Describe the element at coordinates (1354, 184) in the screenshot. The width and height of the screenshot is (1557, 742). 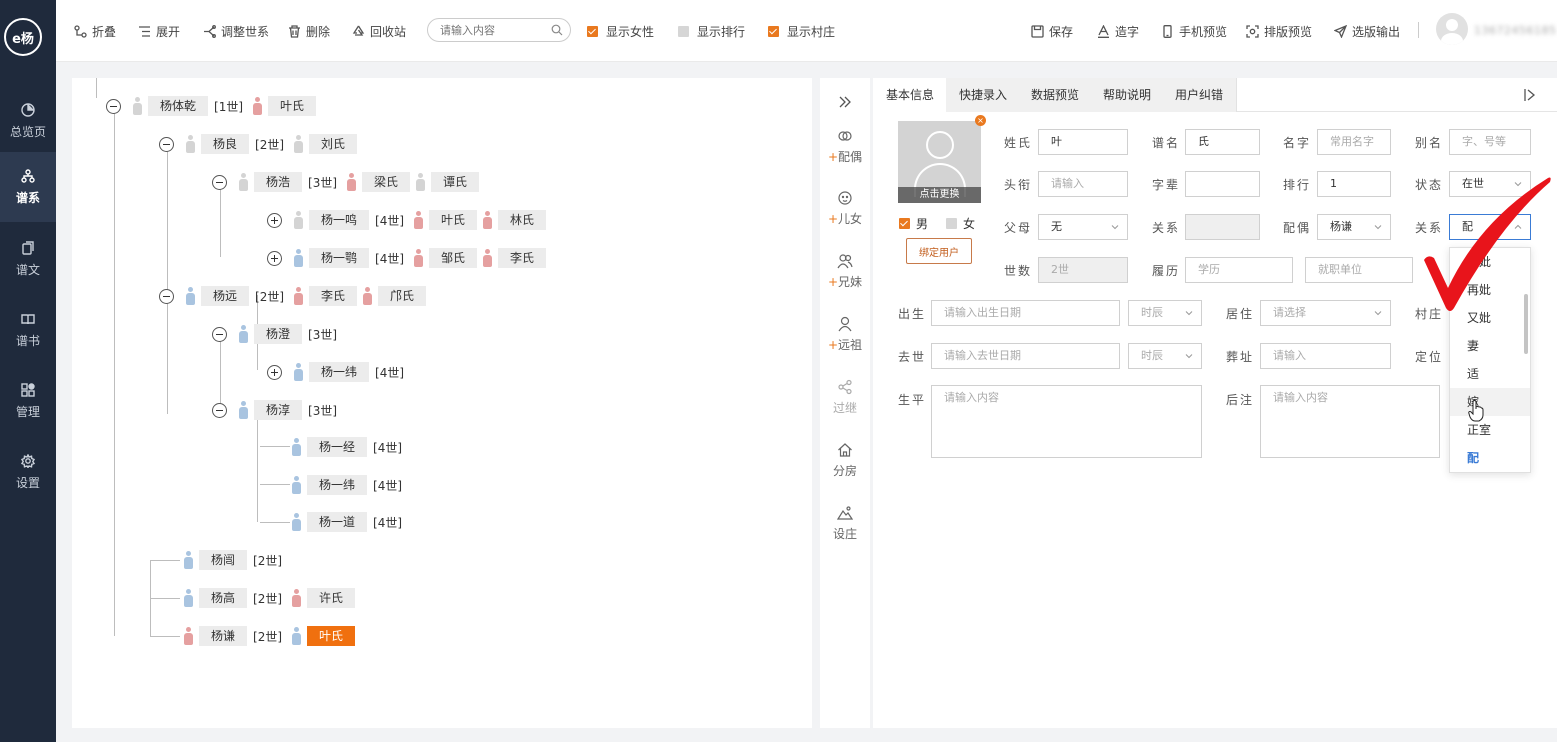
I see `rank-input: 1` at that location.